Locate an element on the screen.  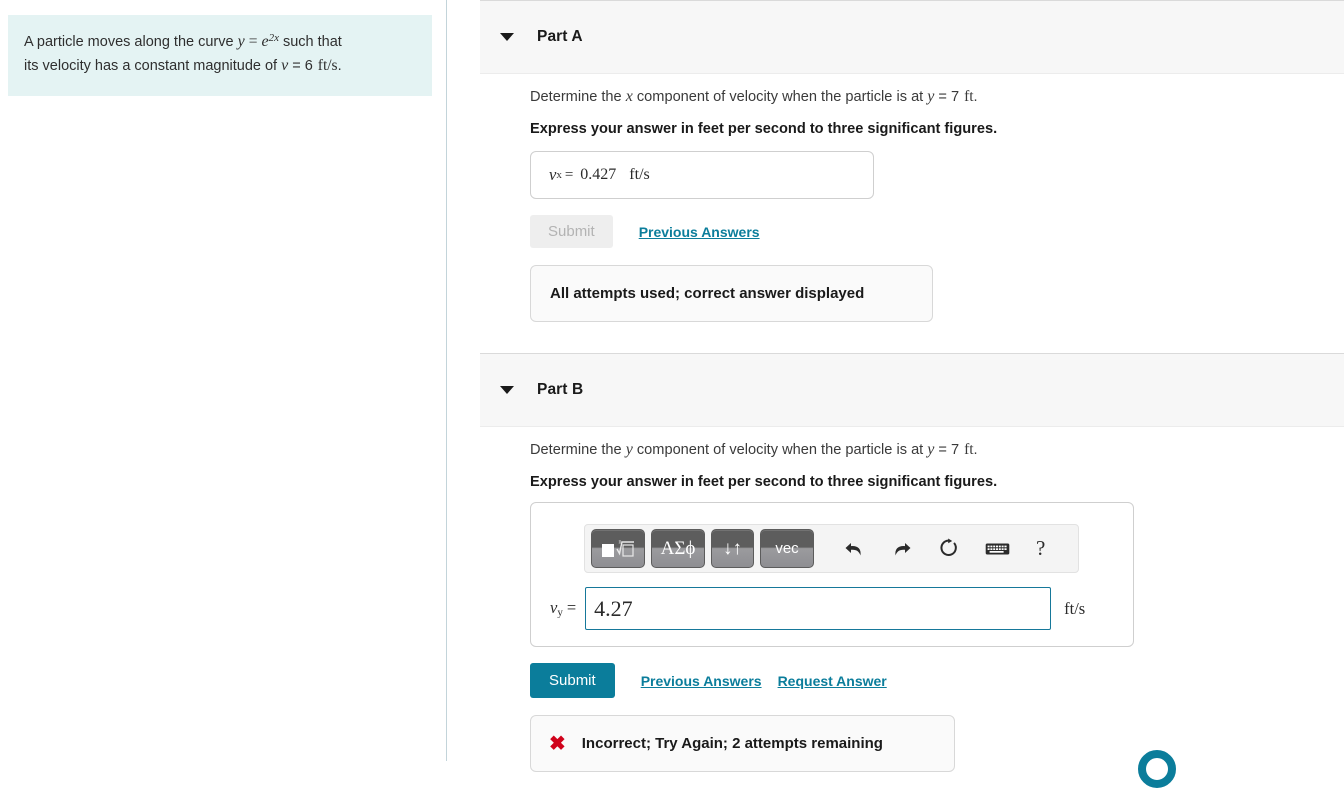
part-a-question-variable: x is located at coordinates (629, 96).